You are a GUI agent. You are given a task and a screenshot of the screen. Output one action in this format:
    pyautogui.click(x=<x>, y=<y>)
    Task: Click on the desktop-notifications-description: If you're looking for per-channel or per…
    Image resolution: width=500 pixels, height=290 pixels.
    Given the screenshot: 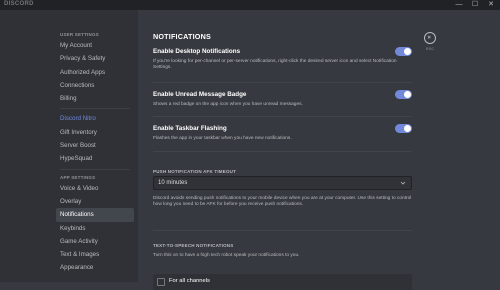 What is the action you would take?
    pyautogui.click(x=275, y=65)
    